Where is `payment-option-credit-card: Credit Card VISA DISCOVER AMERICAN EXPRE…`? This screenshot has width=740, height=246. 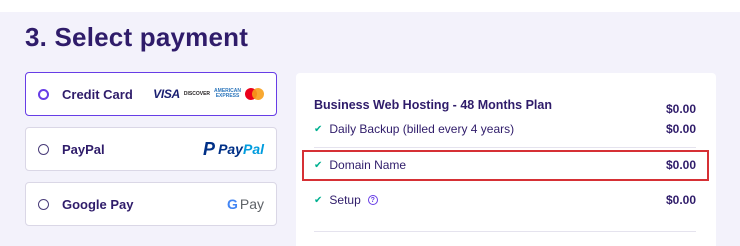
payment-option-credit-card: Credit Card VISA DISCOVER AMERICAN EXPRE… is located at coordinates (151, 94).